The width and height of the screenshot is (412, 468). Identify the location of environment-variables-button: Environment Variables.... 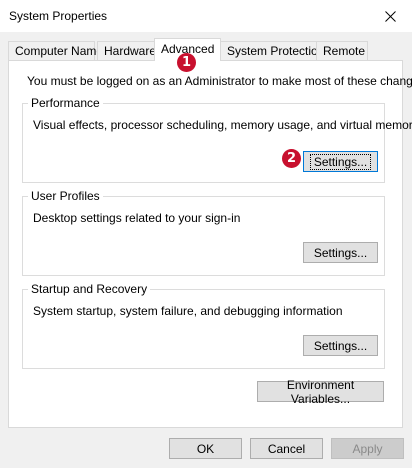
(320, 392).